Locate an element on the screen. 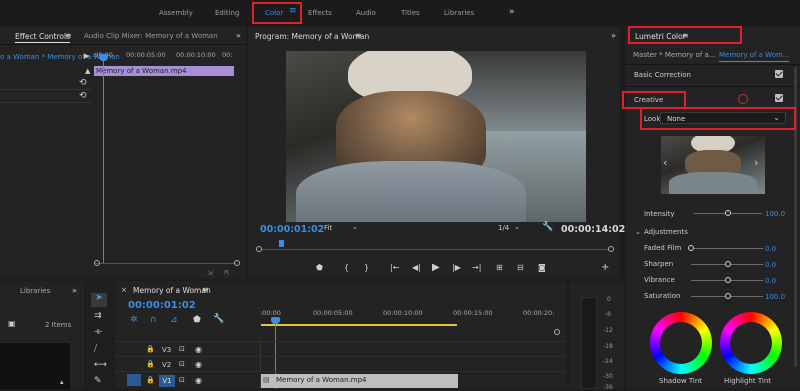 The image size is (800, 391). tab-audio-clip-mixer: Audio Clip Mixer: Memory of a Woman is located at coordinates (151, 36).